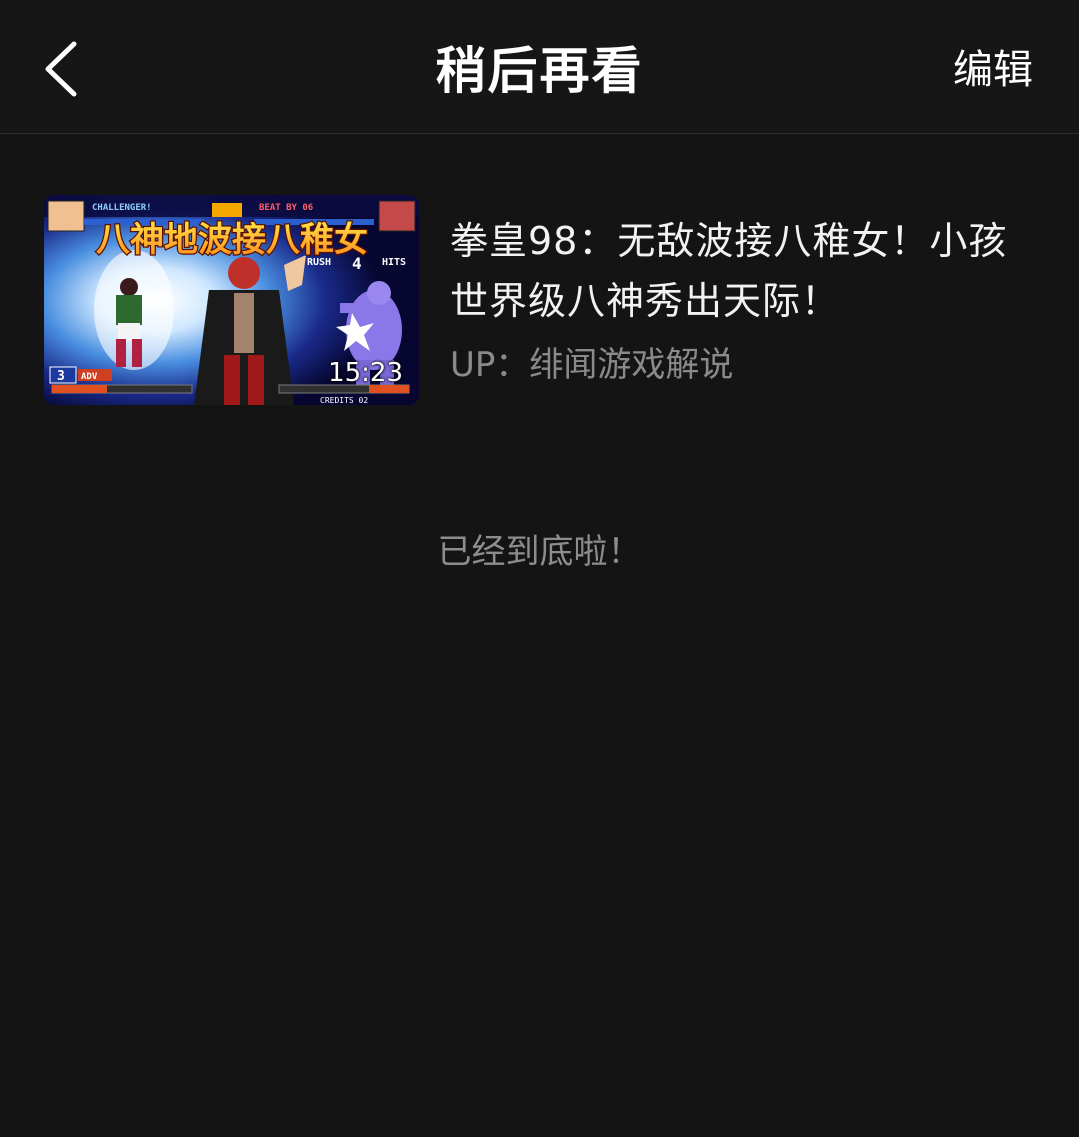 This screenshot has height=1137, width=1079. I want to click on edit-button: 编辑, so click(993, 70).